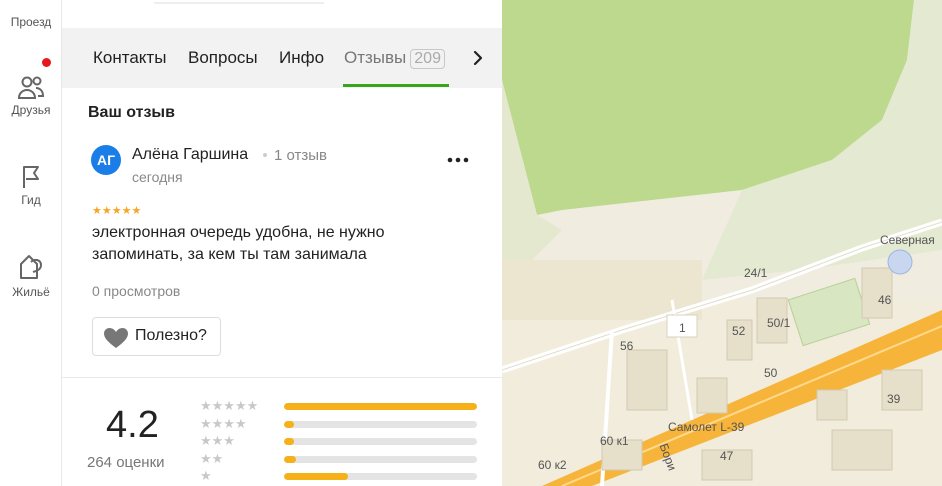 Image resolution: width=942 pixels, height=486 pixels. What do you see at coordinates (739, 331) in the screenshot?
I see `map-house-label: 52` at bounding box center [739, 331].